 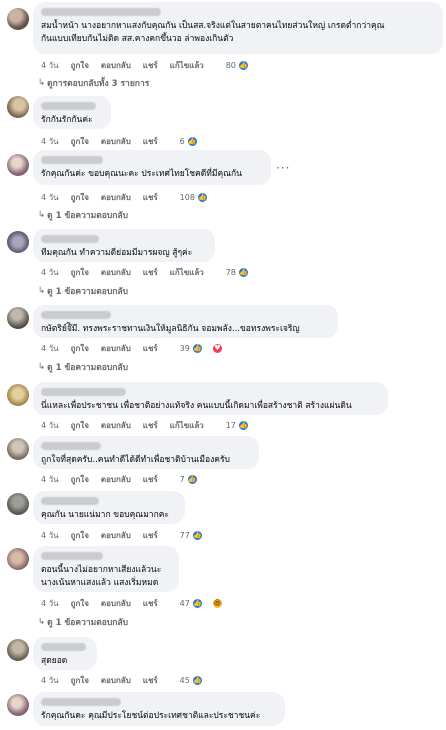 What do you see at coordinates (184, 680) in the screenshot?
I see `reaction-count: 45` at bounding box center [184, 680].